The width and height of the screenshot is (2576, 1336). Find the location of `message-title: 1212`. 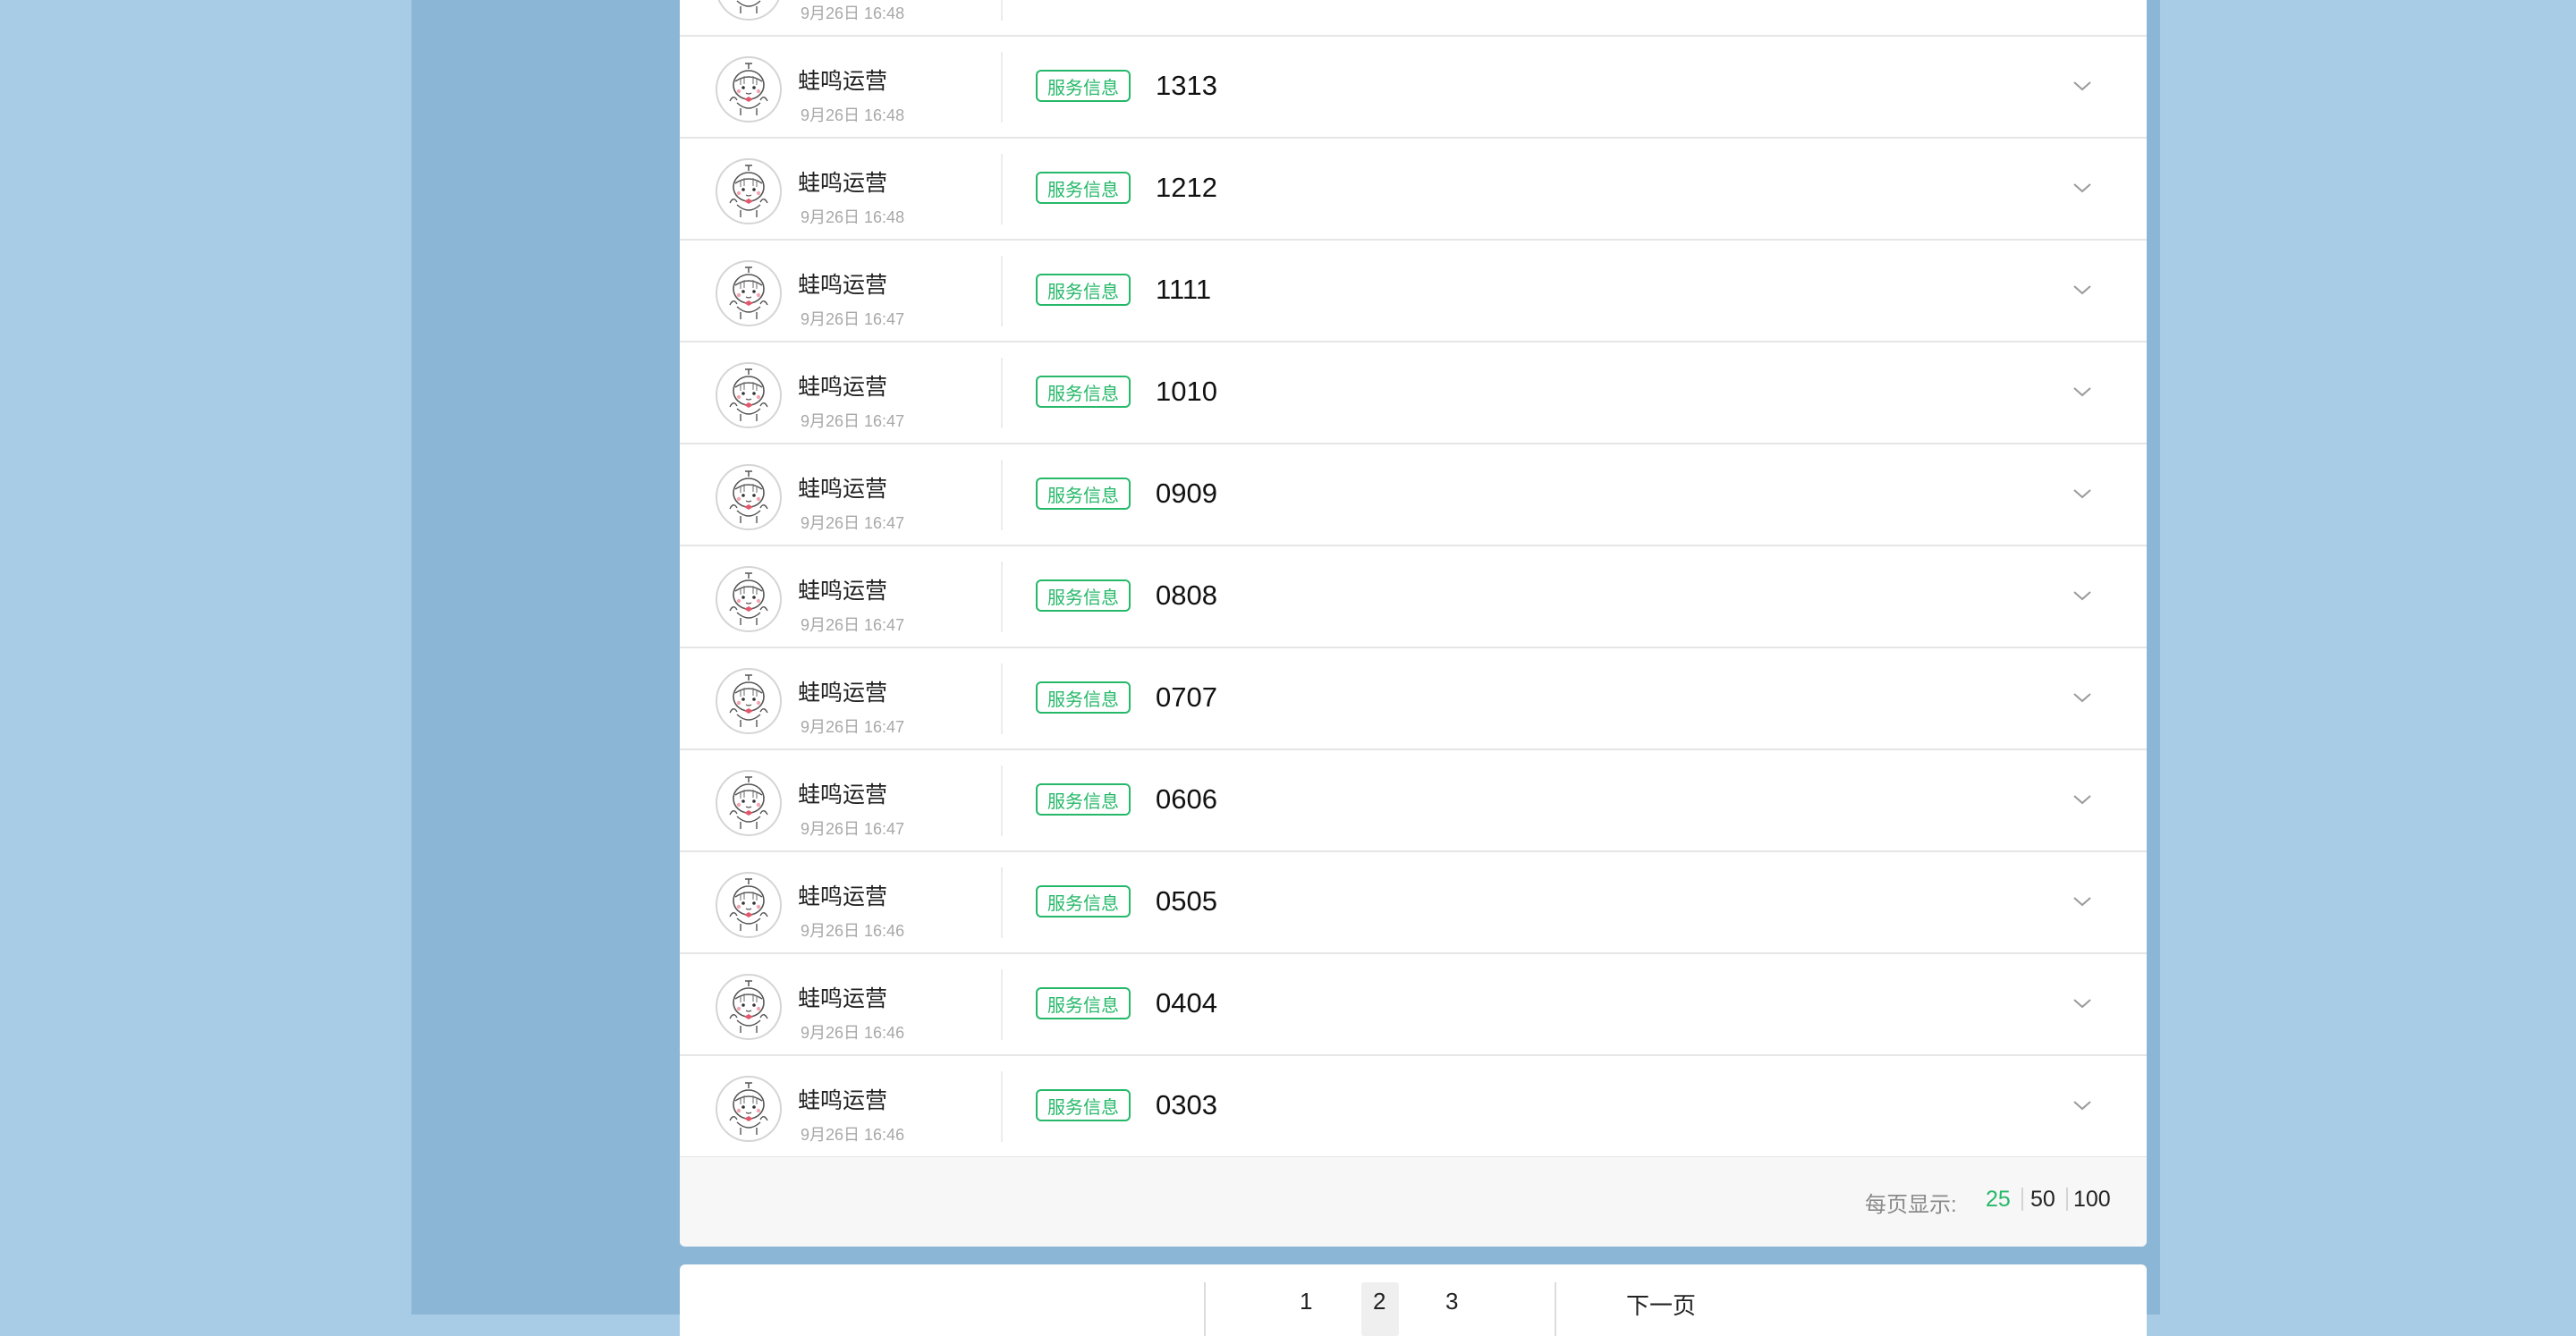

message-title: 1212 is located at coordinates (1186, 187).